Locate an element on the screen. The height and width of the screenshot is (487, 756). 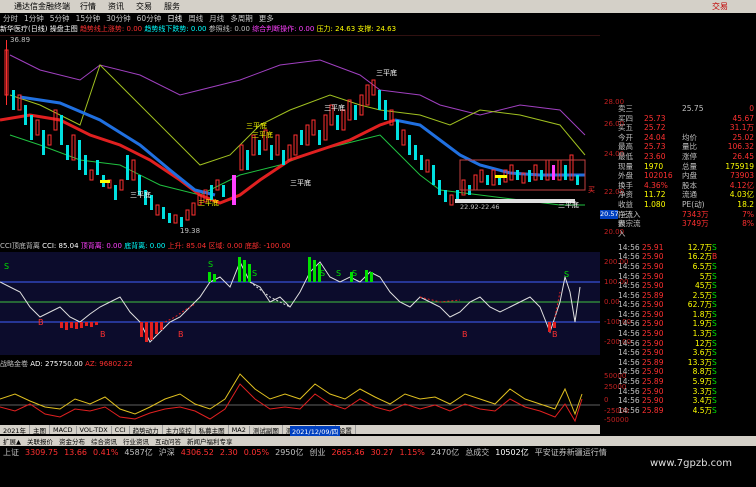
quote-row: 换手 4.36% 股本 4.12亿 is located at coordinates (687, 186).